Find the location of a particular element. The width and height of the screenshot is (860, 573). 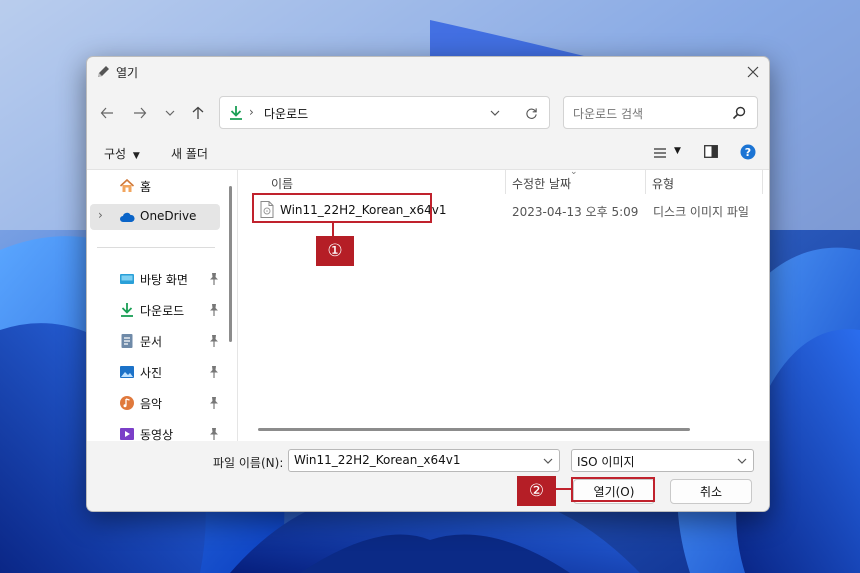

preview-pane-button is located at coordinates (712, 153).